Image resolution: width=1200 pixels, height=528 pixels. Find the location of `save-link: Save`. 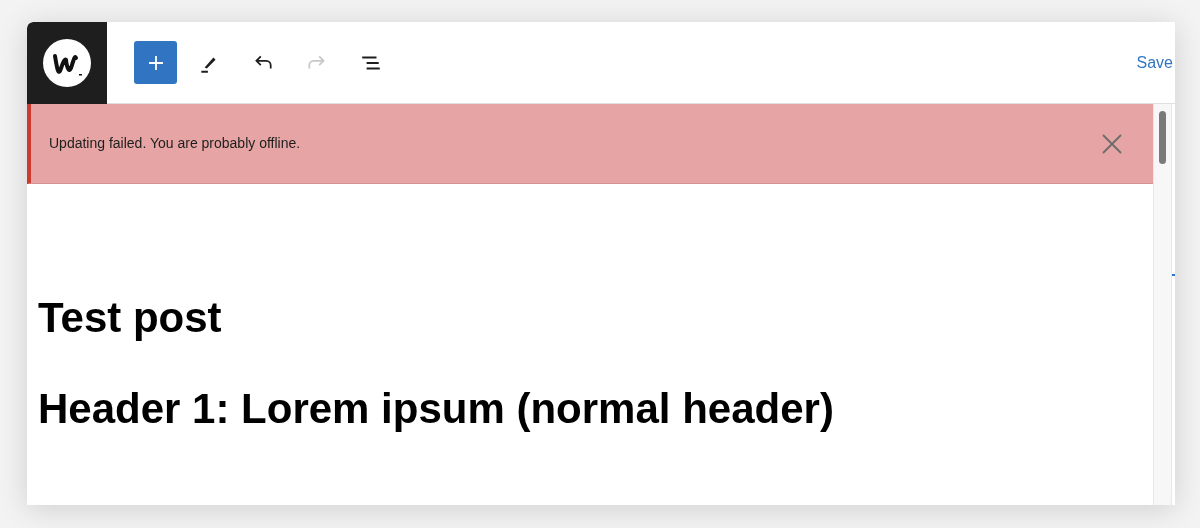

save-link: Save is located at coordinates (1154, 62).